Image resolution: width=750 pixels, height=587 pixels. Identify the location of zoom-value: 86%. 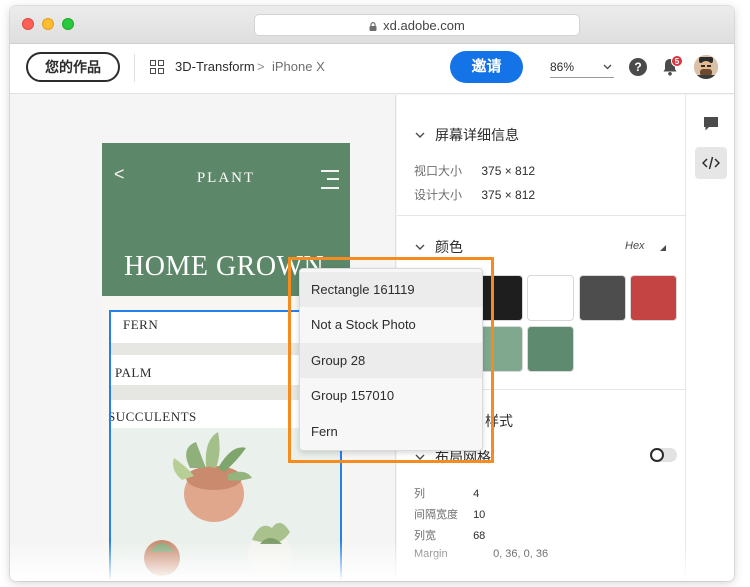
(562, 67).